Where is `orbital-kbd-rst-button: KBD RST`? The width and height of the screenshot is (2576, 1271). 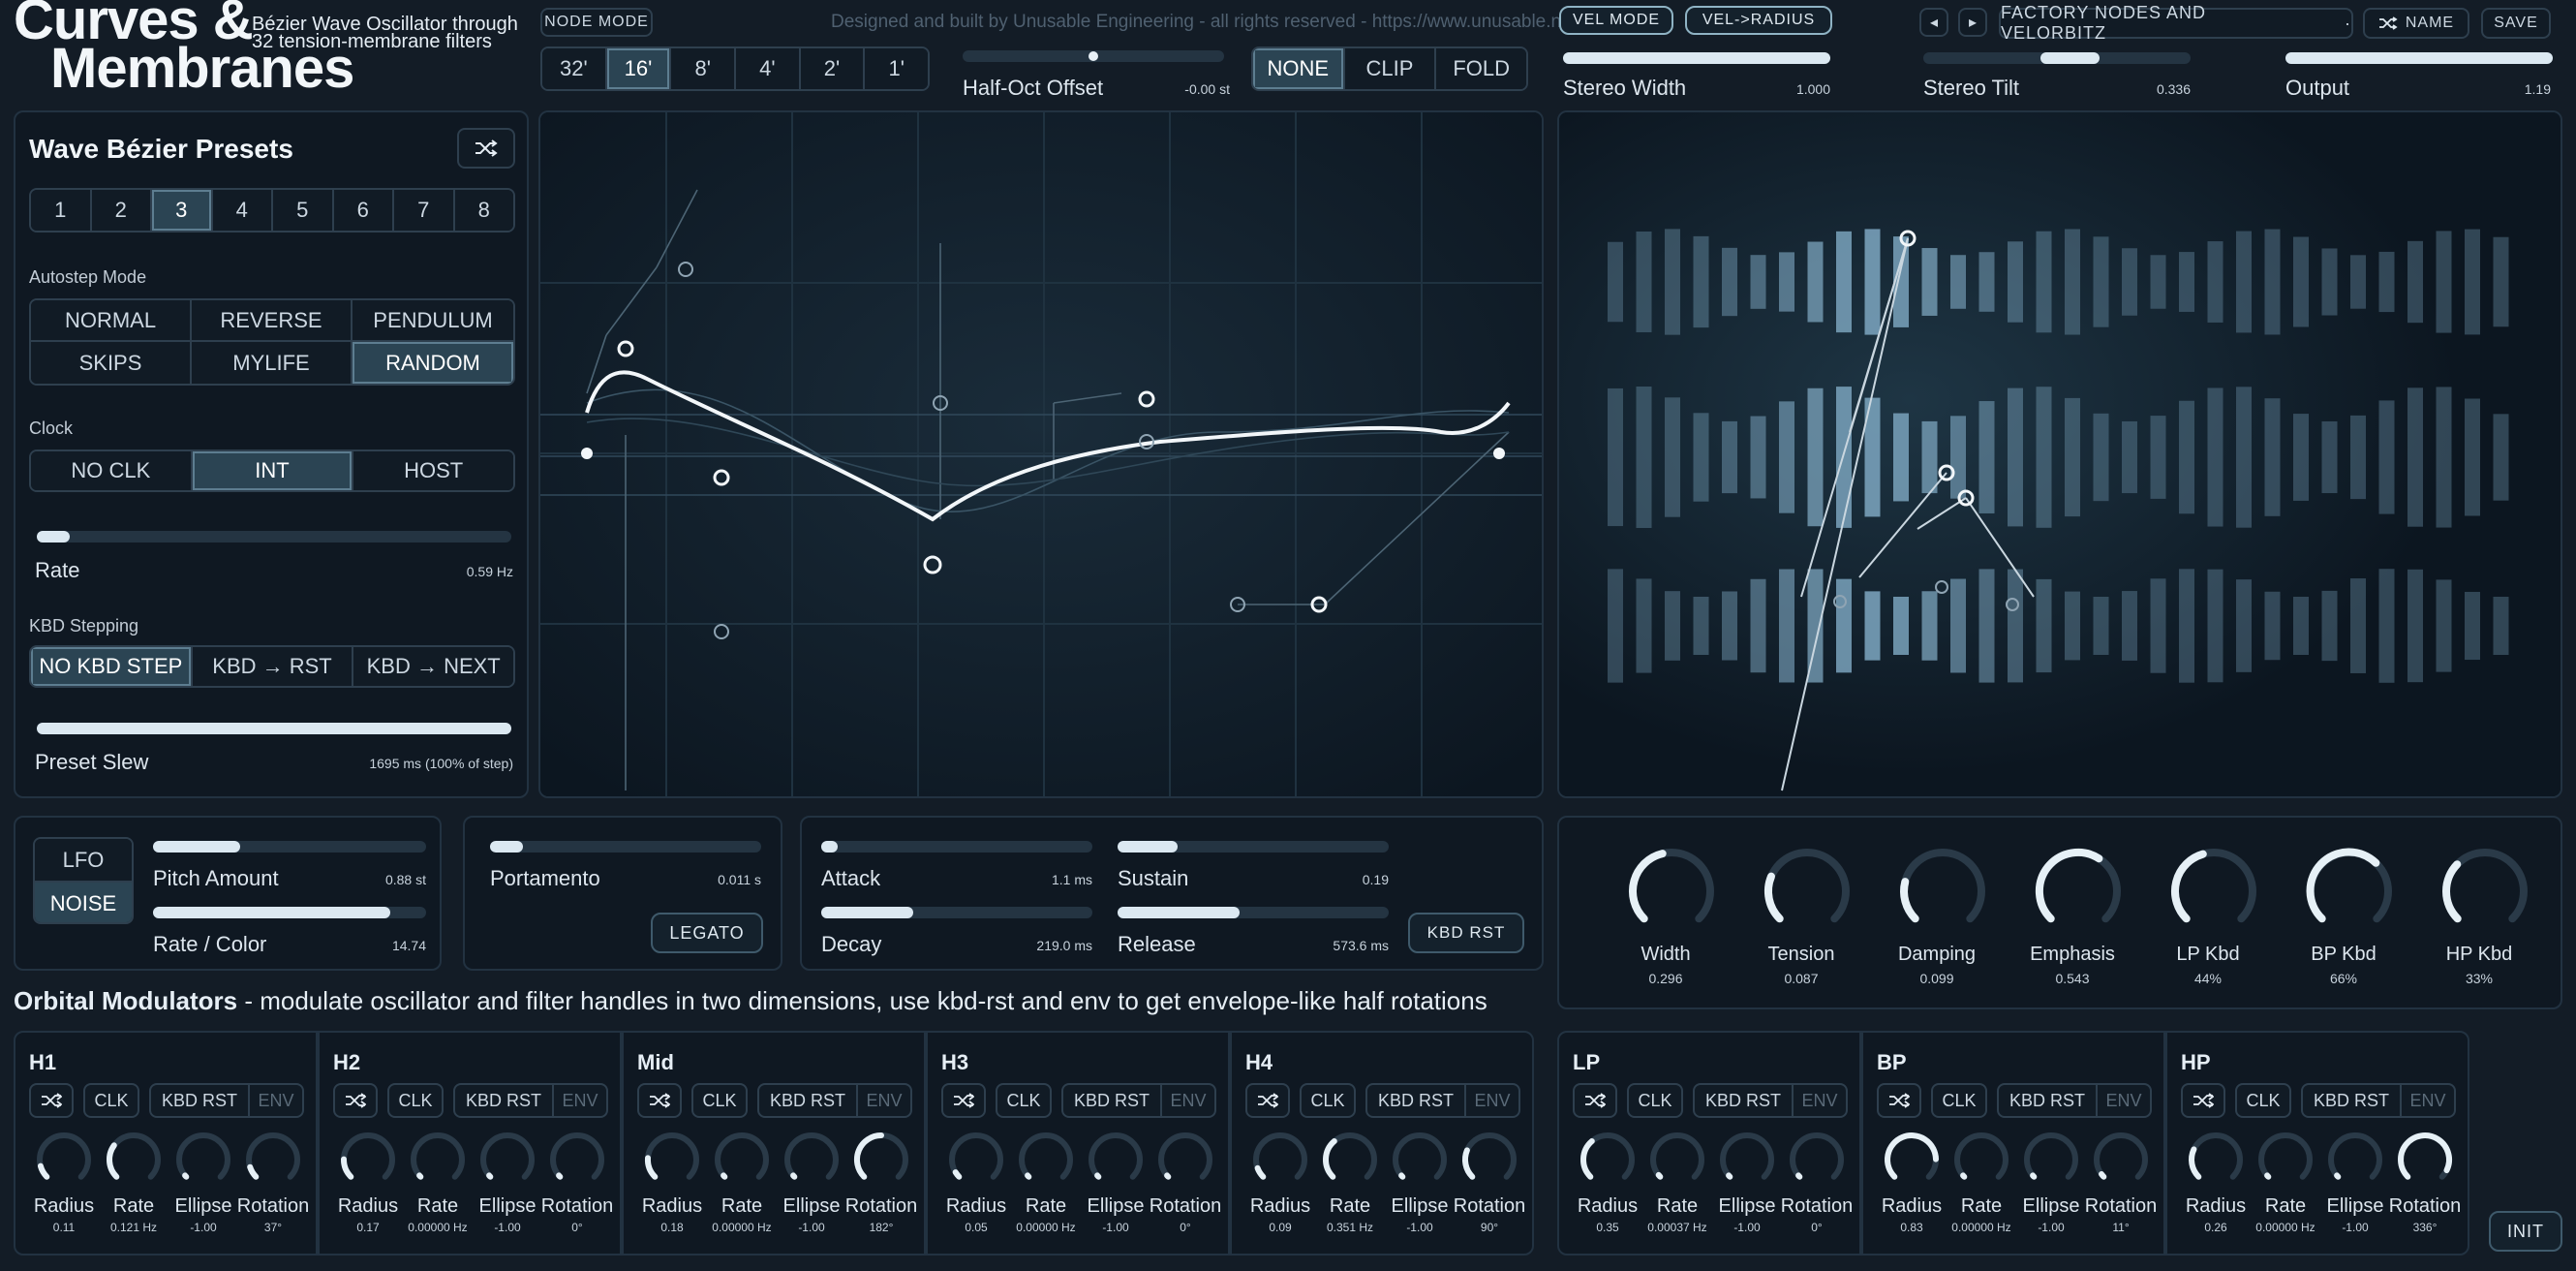
orbital-kbd-rst-button: KBD RST is located at coordinates (807, 1100).